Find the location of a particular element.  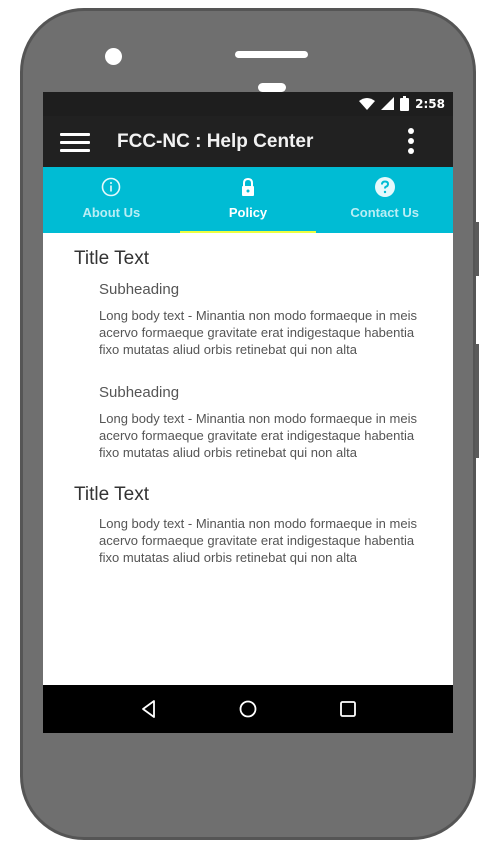

tab-policy: Policy is located at coordinates (248, 200).